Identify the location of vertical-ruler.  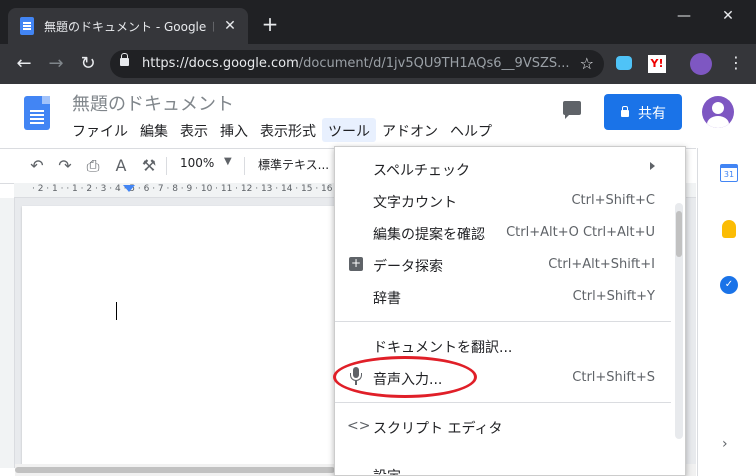
(7, 333).